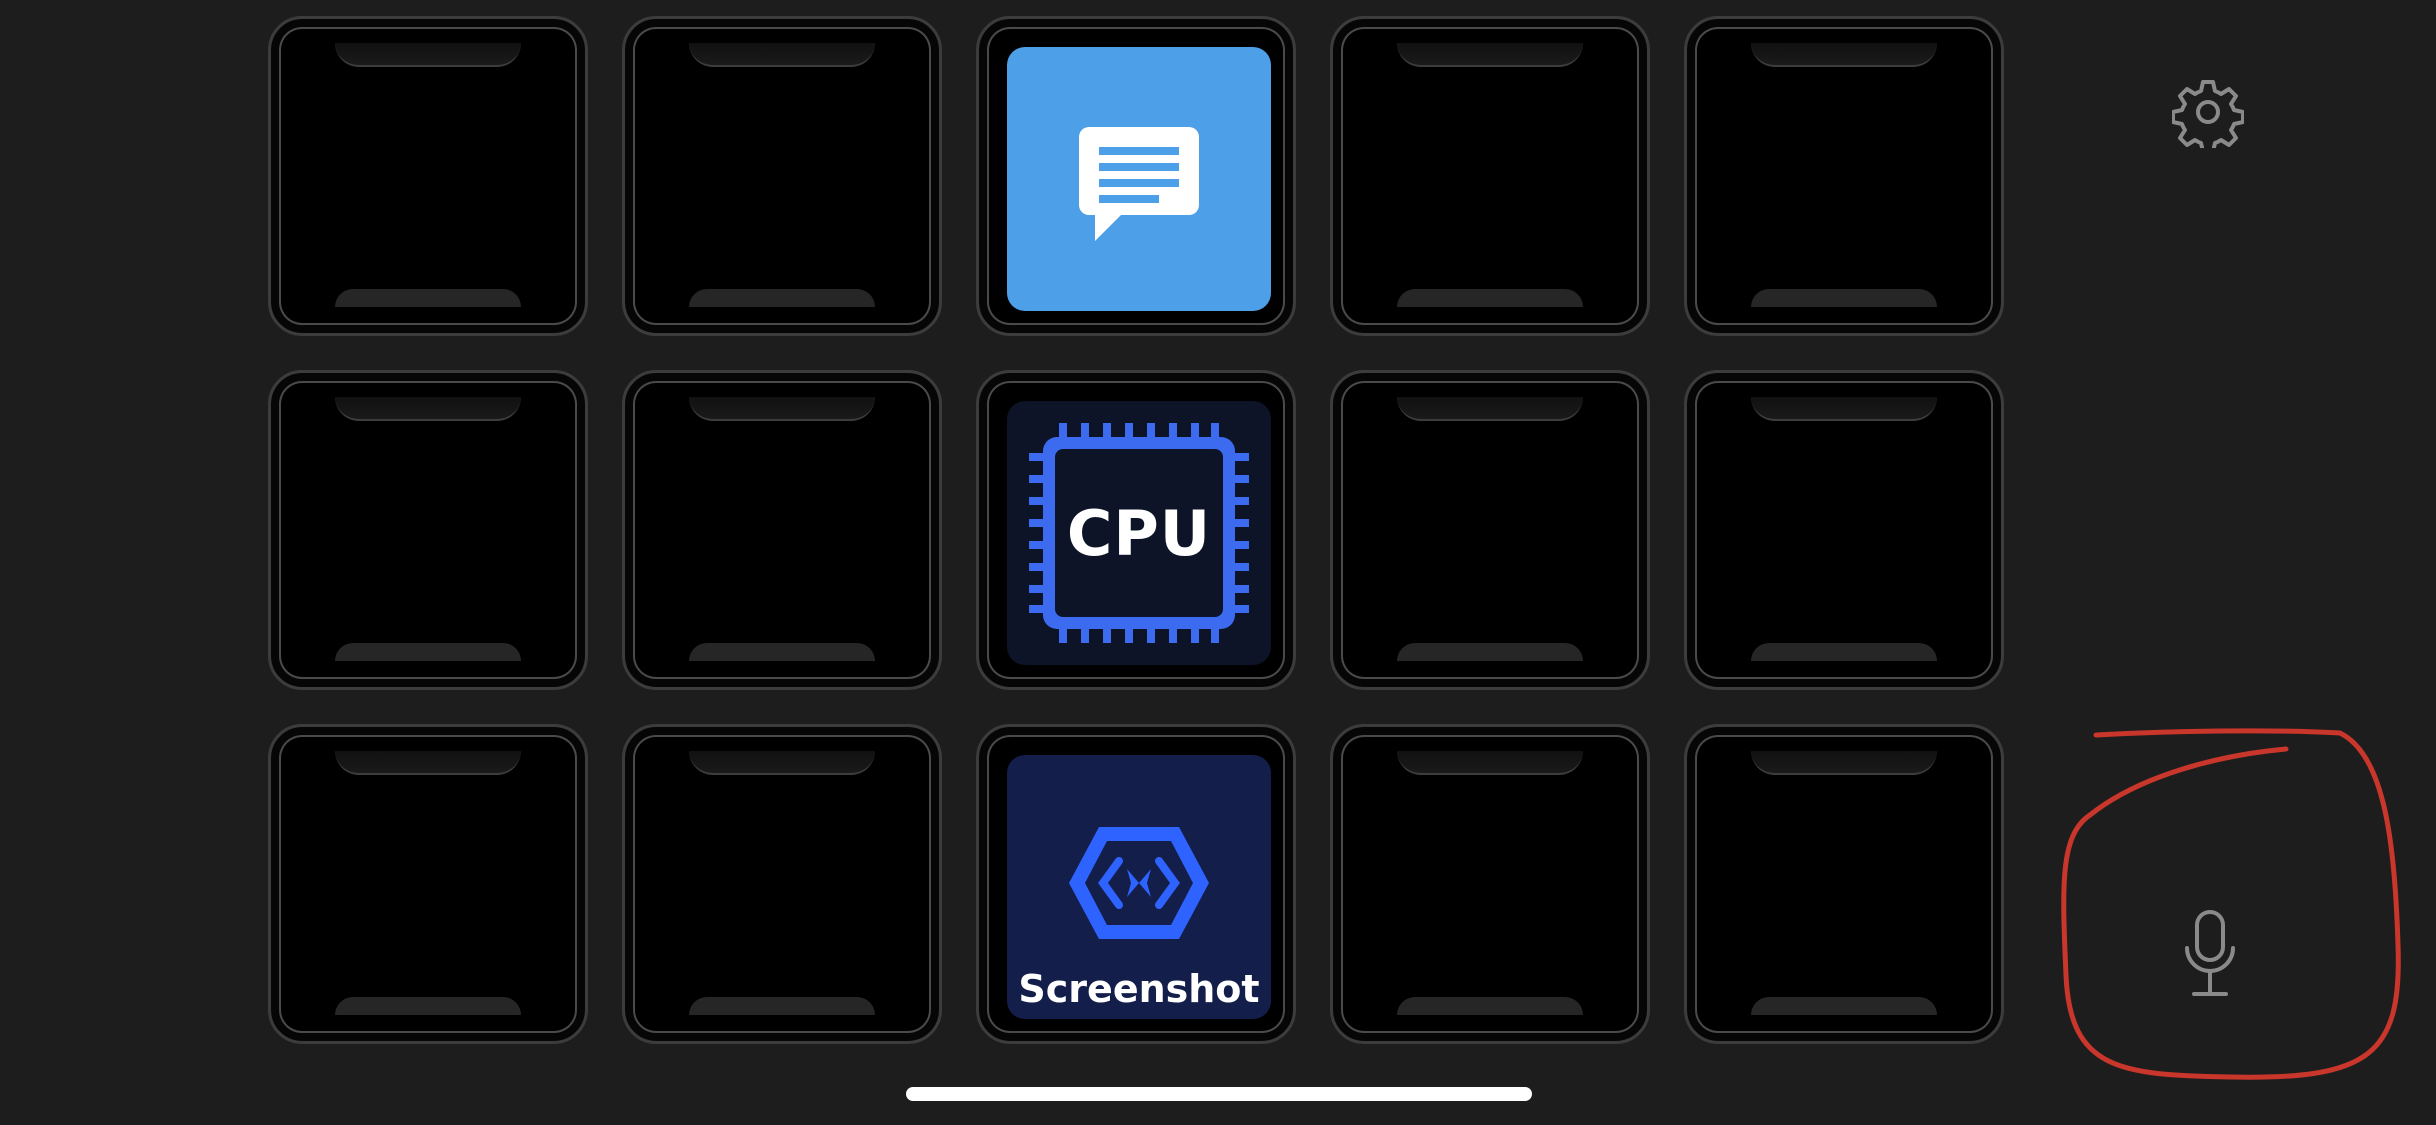 Image resolution: width=2436 pixels, height=1125 pixels. I want to click on gear-icon, so click(2208, 112).